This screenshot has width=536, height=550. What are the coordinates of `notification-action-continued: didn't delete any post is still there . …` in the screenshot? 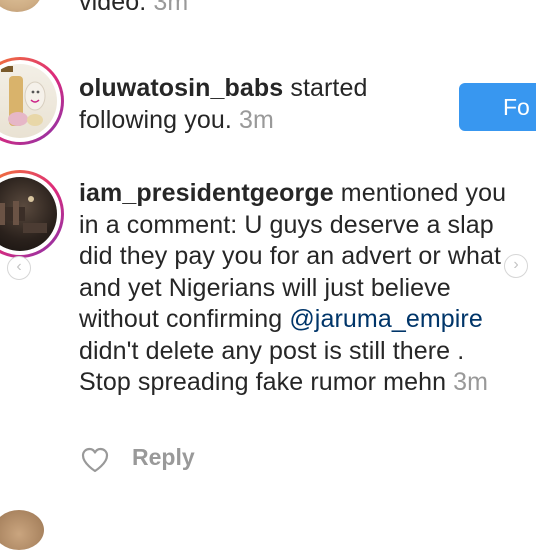 It's located at (272, 366).